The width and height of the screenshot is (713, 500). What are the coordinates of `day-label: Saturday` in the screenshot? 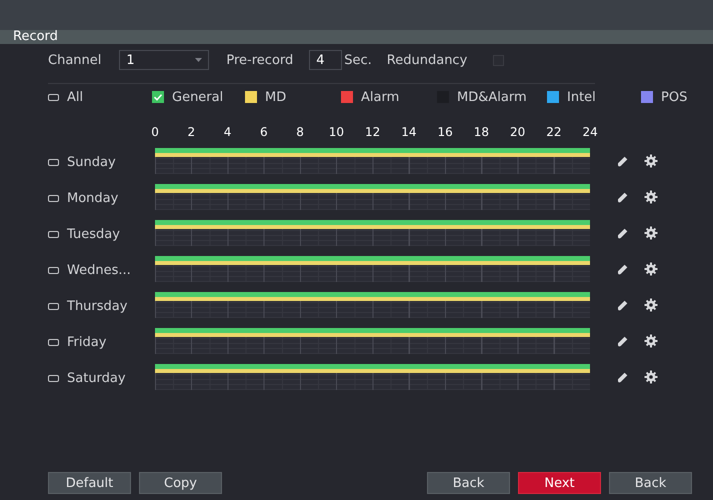 It's located at (96, 378).